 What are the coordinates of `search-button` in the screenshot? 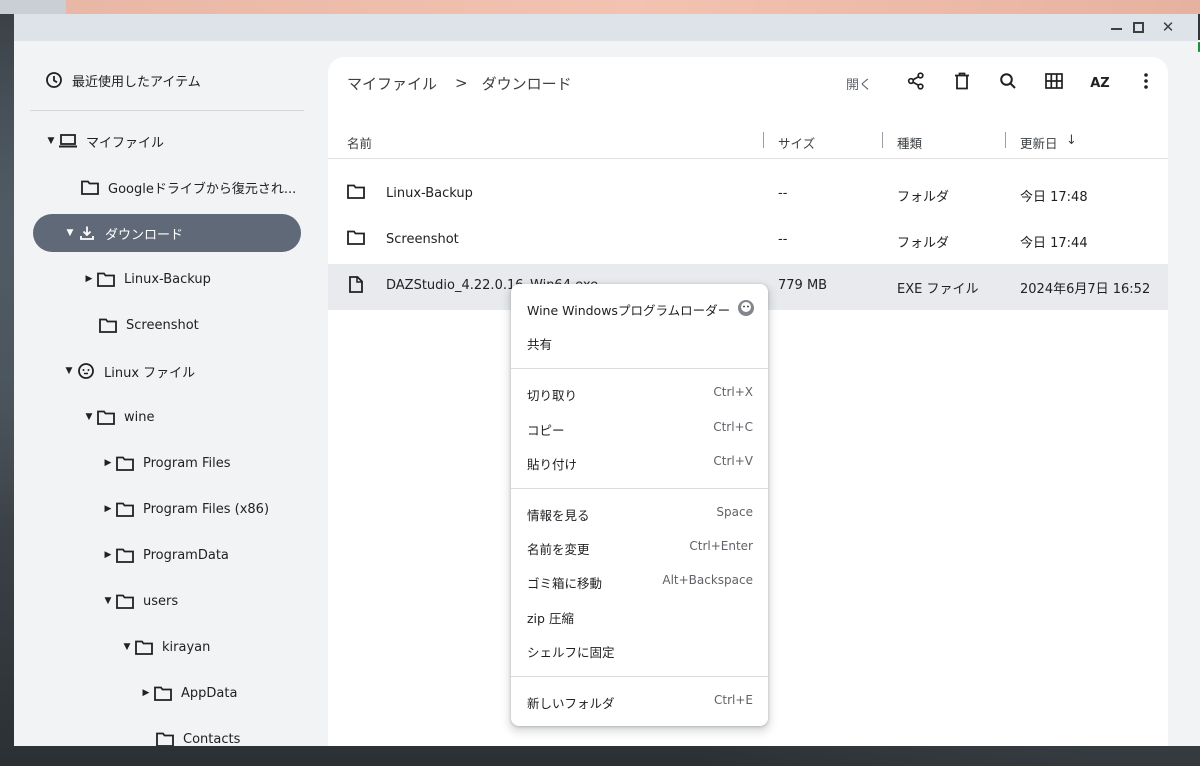 It's located at (1008, 83).